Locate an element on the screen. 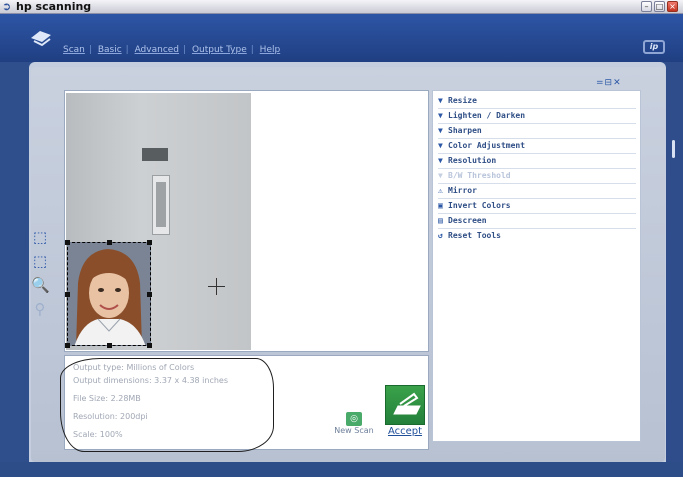 This screenshot has height=477, width=683. hand-drawn-outline is located at coordinates (167, 405).